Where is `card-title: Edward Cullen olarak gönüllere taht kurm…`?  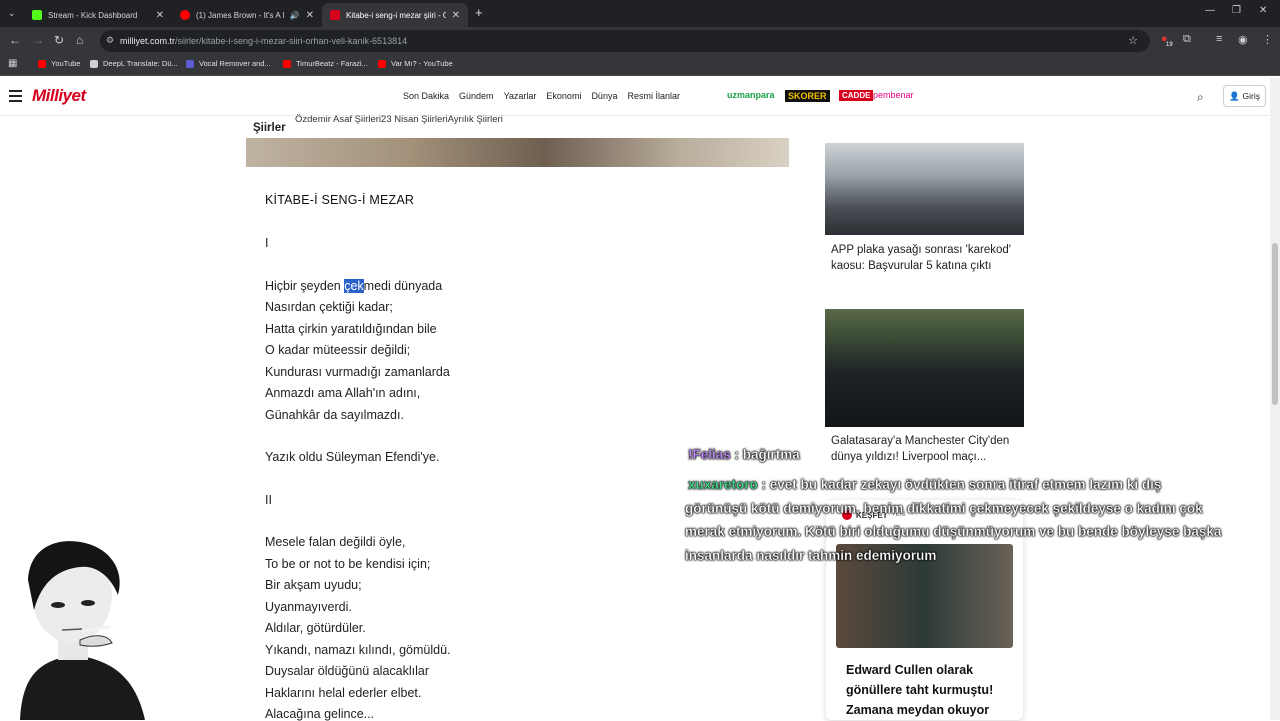
card-title: Edward Cullen olarak gönüllere taht kurm… is located at coordinates (920, 690).